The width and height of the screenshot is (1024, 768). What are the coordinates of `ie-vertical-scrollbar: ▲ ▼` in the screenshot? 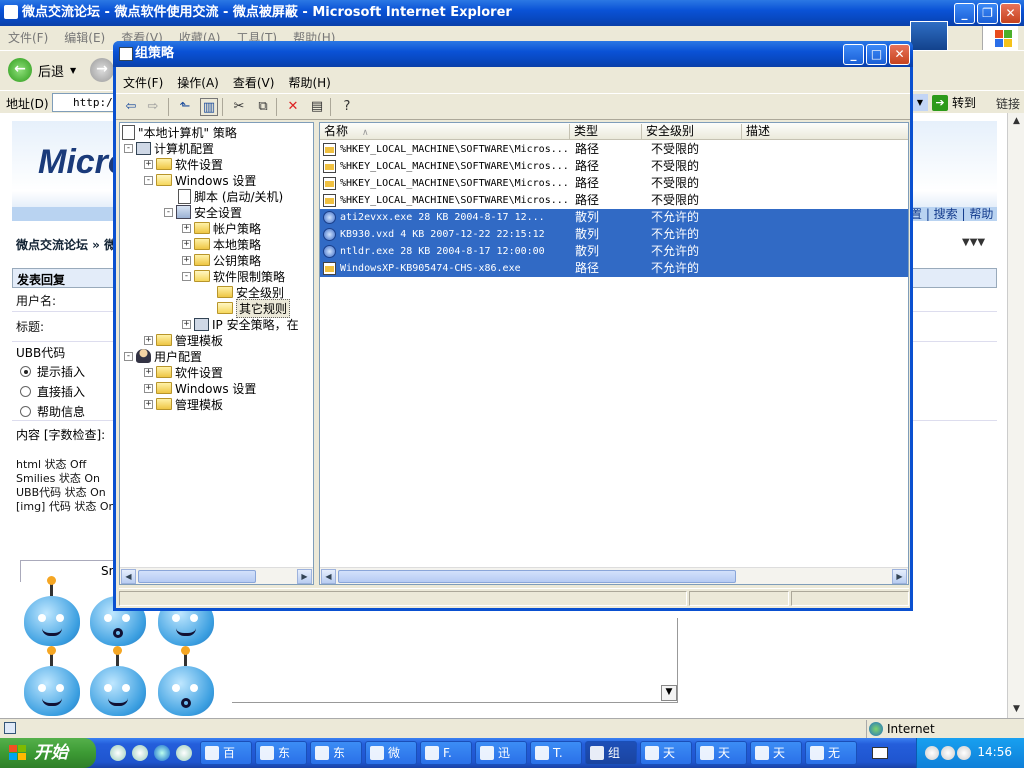 It's located at (1015, 415).